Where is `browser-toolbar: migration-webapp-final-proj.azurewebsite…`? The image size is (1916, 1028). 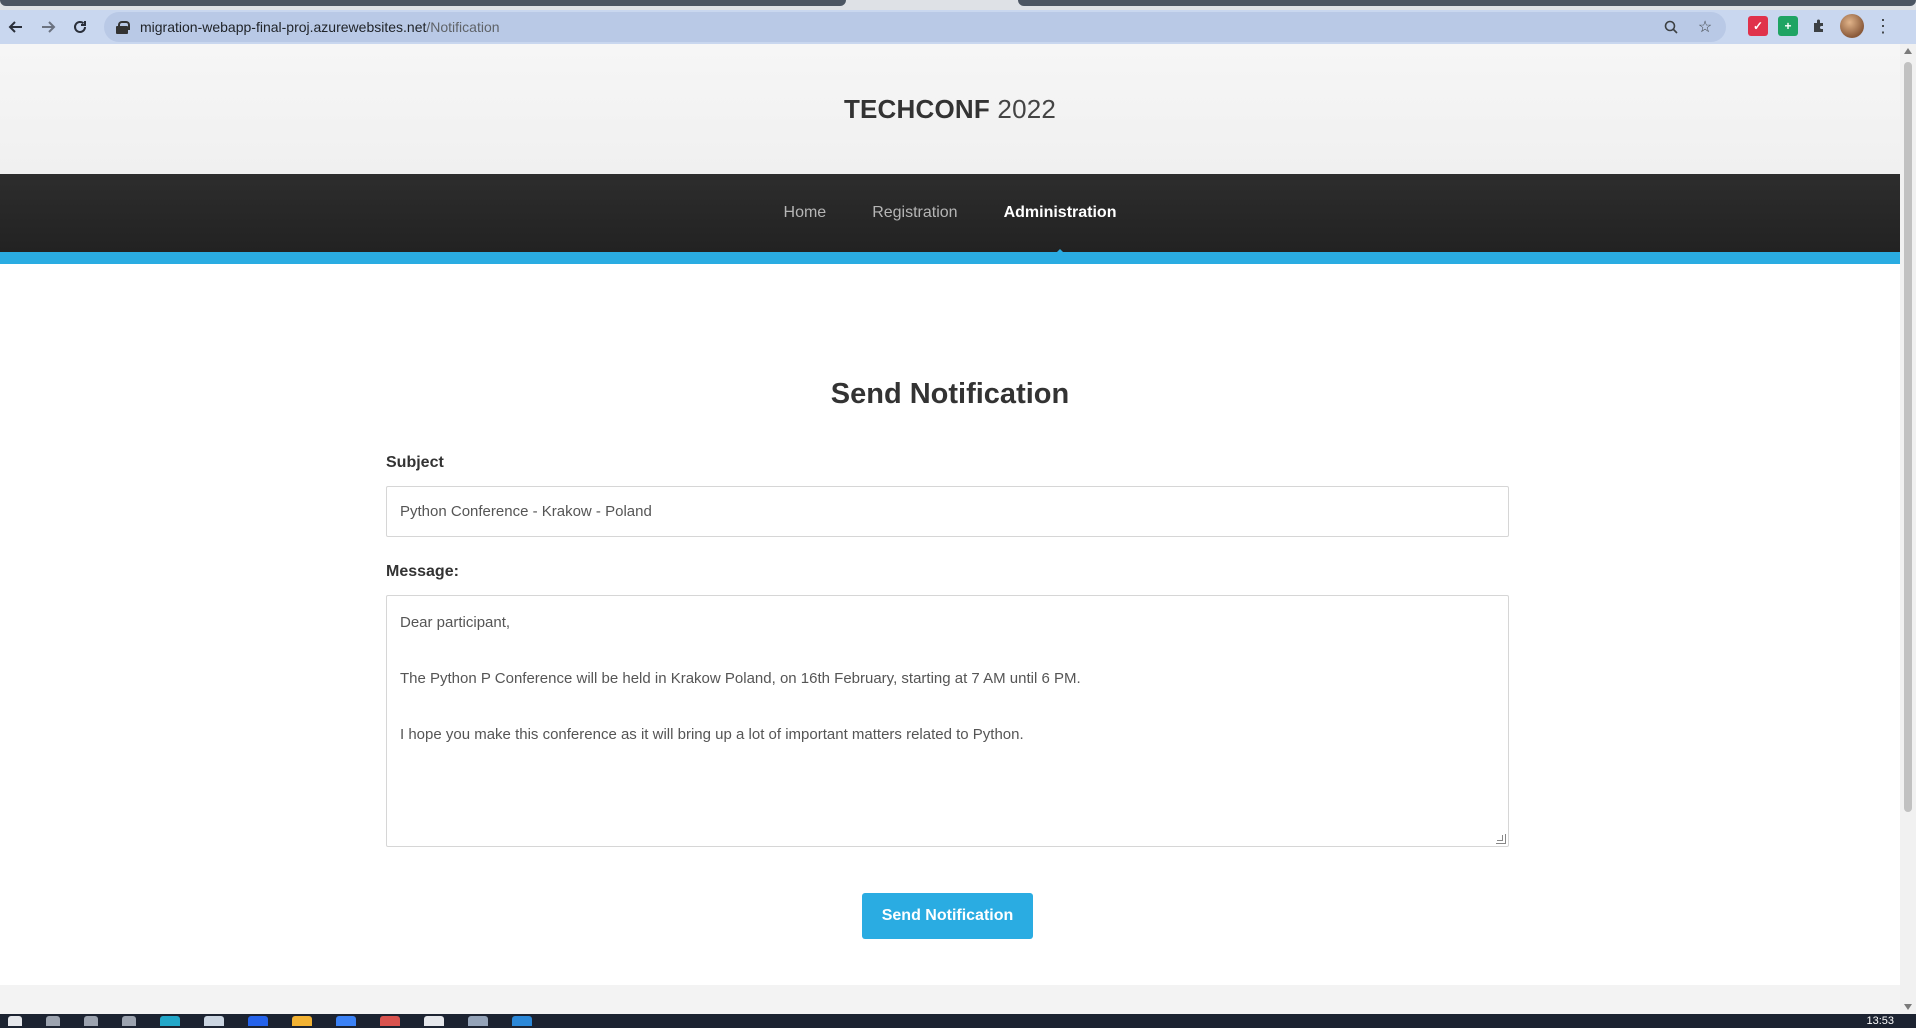
browser-toolbar: migration-webapp-final-proj.azurewebsite… is located at coordinates (958, 27).